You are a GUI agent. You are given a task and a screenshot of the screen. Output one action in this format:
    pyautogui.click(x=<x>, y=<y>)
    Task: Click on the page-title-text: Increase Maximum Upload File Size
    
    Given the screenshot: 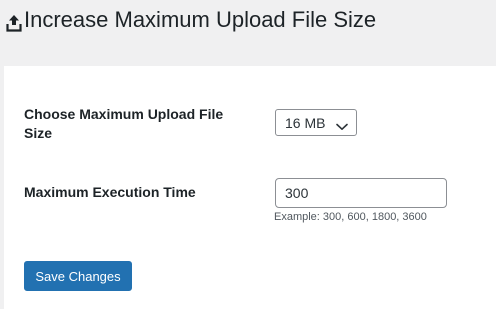 What is the action you would take?
    pyautogui.click(x=200, y=19)
    